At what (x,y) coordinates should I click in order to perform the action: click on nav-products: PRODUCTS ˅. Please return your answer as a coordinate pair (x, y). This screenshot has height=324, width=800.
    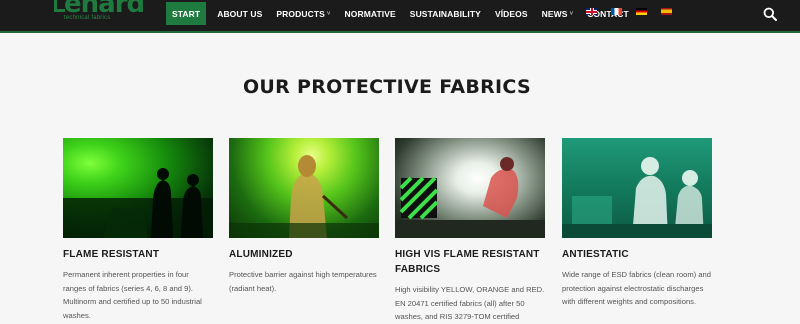
    Looking at the image, I should click on (303, 13).